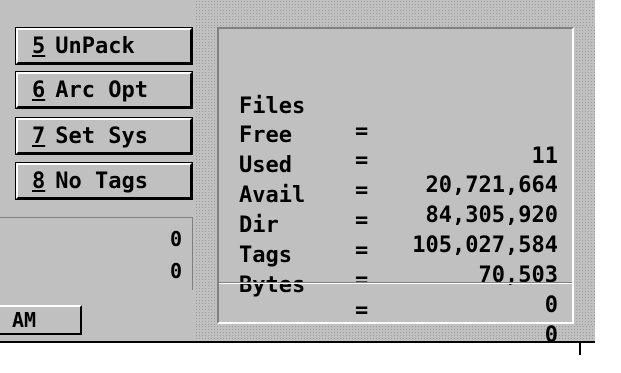 The image size is (621, 373). I want to click on unpack-label: UnPack, so click(95, 46).